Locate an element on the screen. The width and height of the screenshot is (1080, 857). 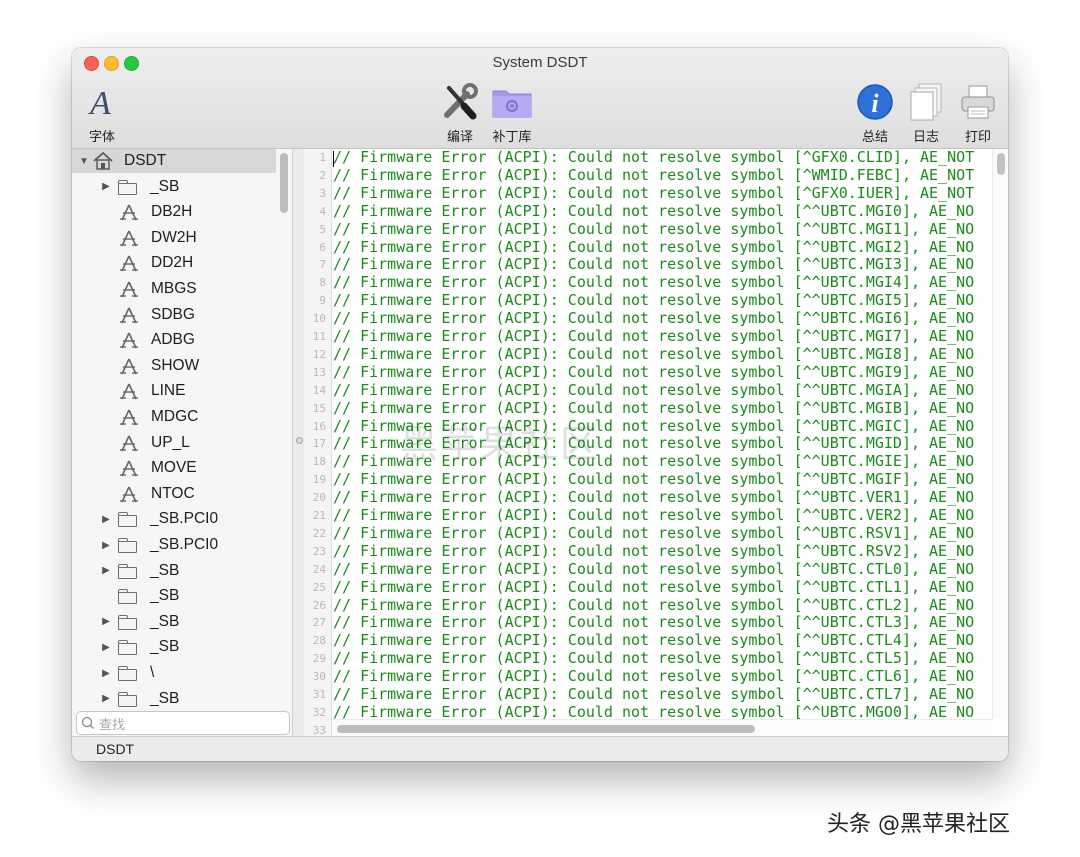
editor-vertical-scrollbar is located at coordinates (1000, 434).